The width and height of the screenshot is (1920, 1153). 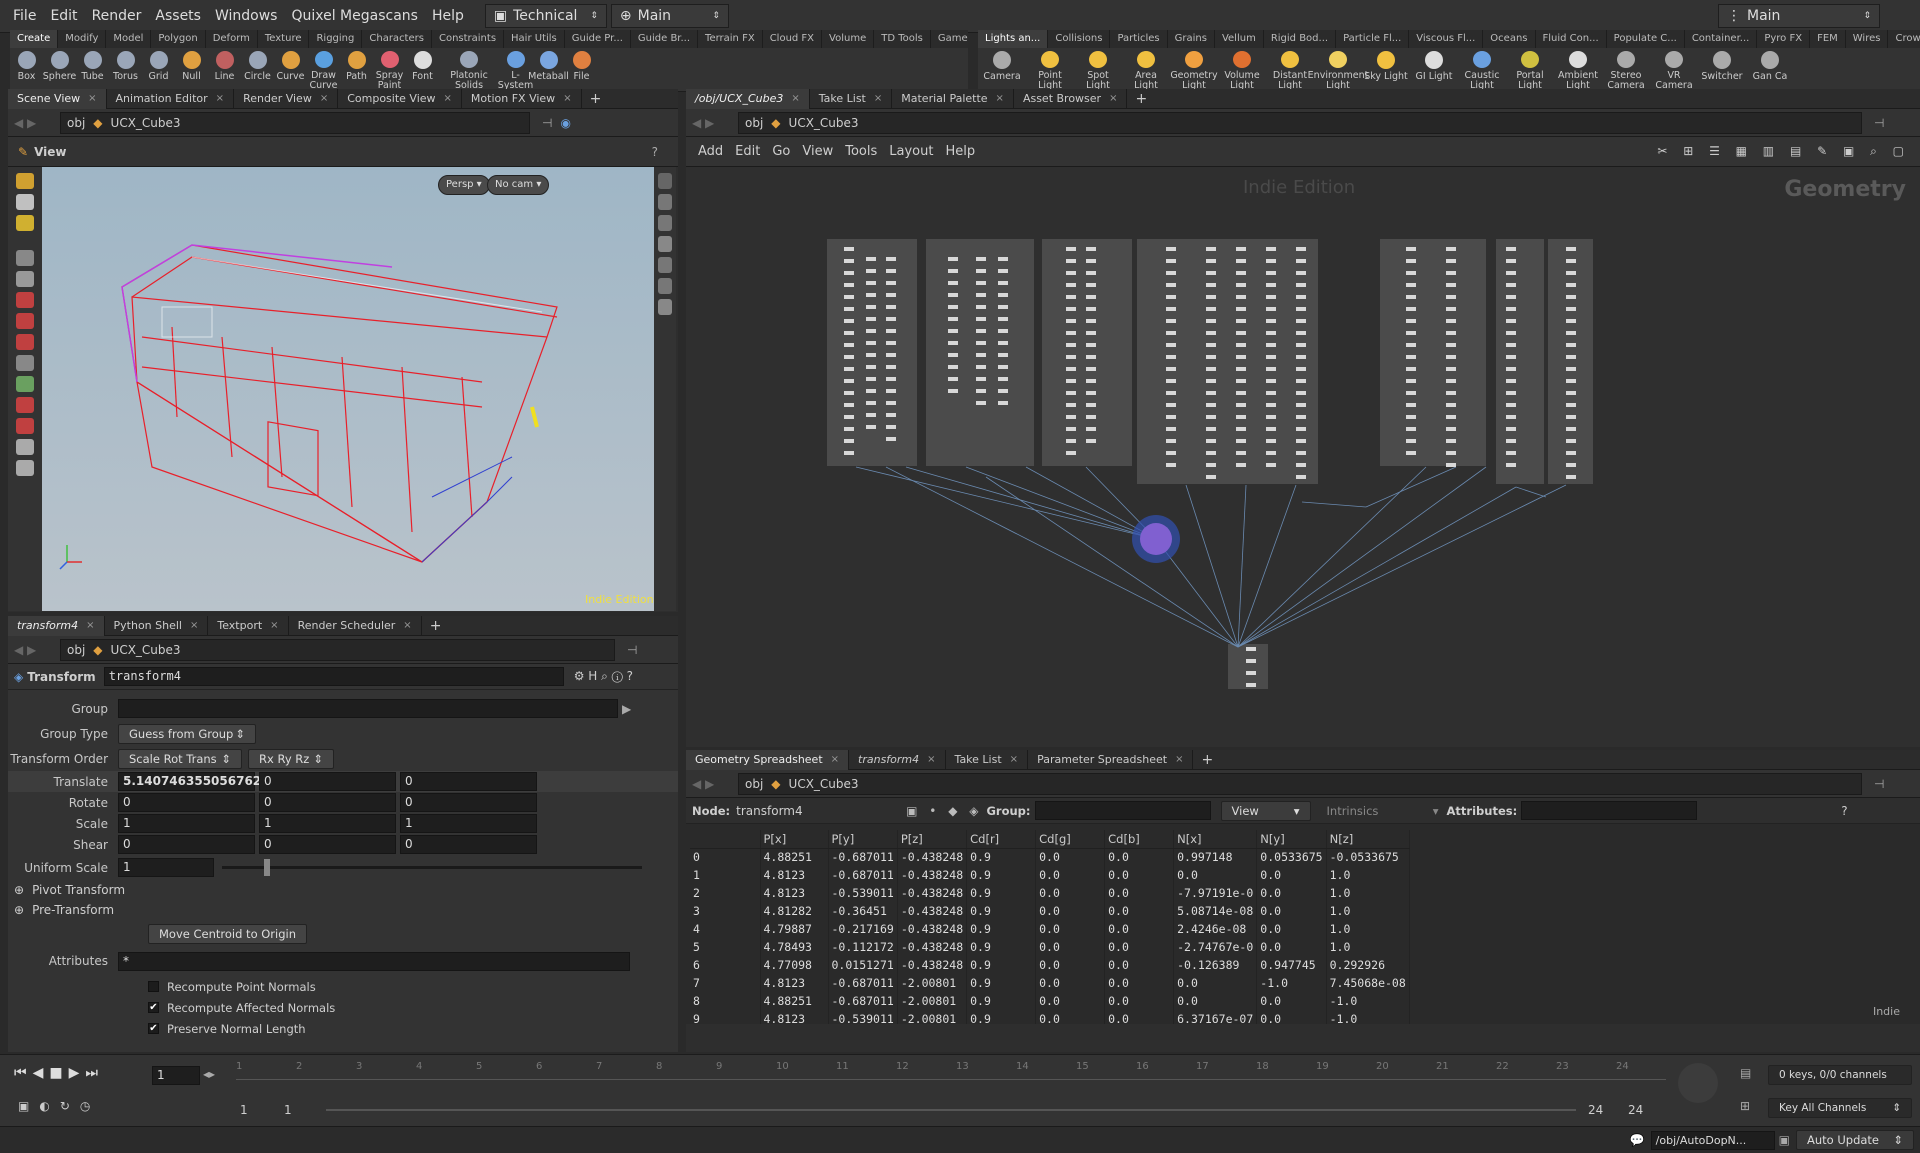 I want to click on sheet-attributes-field, so click(x=1609, y=810).